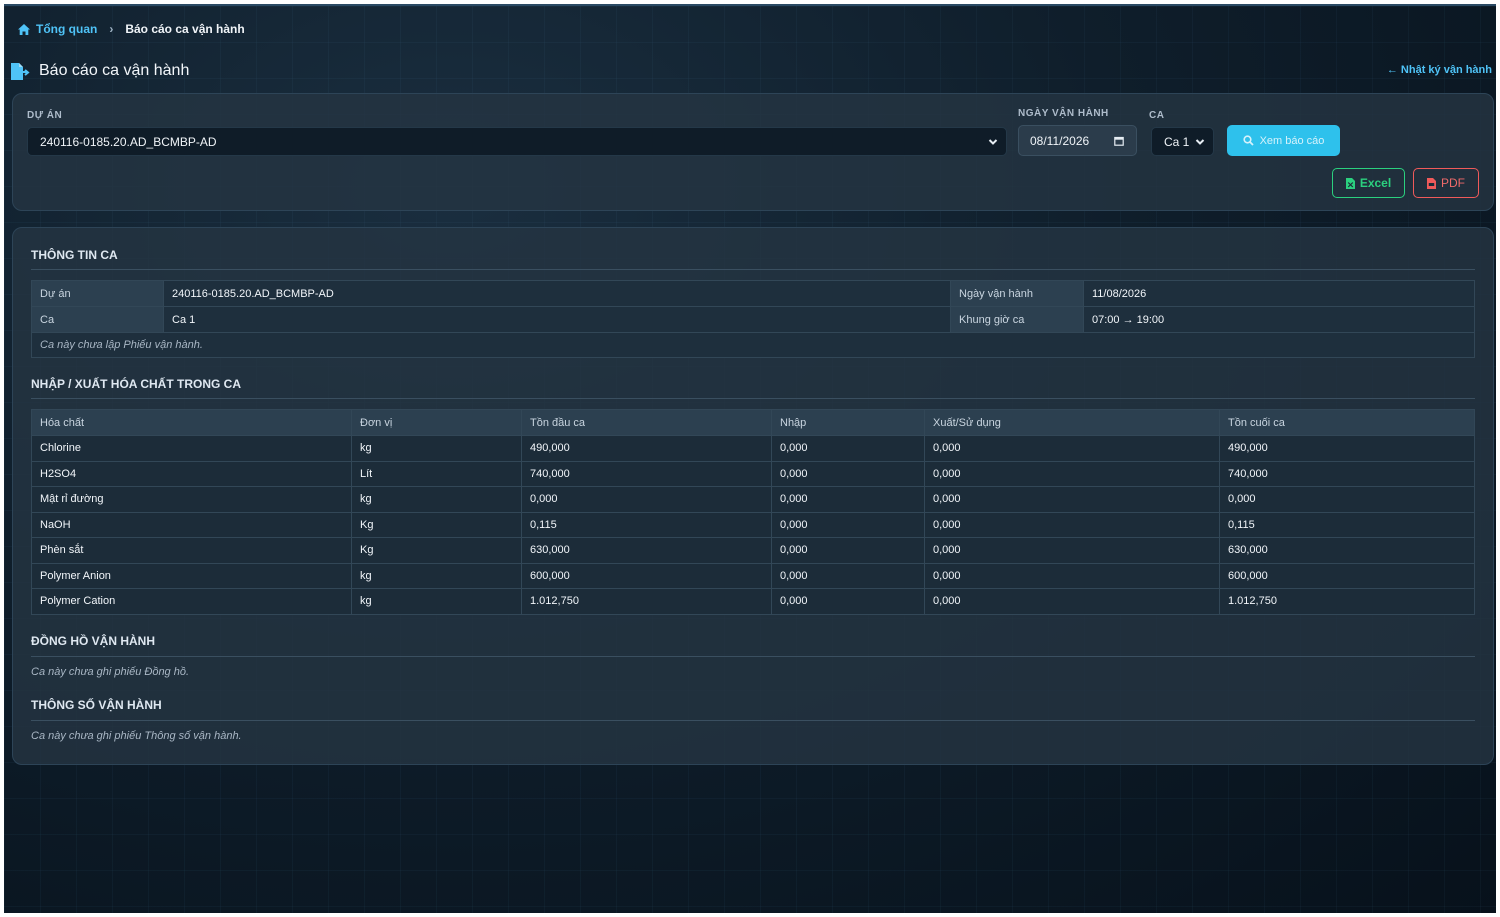 The width and height of the screenshot is (1500, 917). I want to click on file-excel-icon, so click(1350, 183).